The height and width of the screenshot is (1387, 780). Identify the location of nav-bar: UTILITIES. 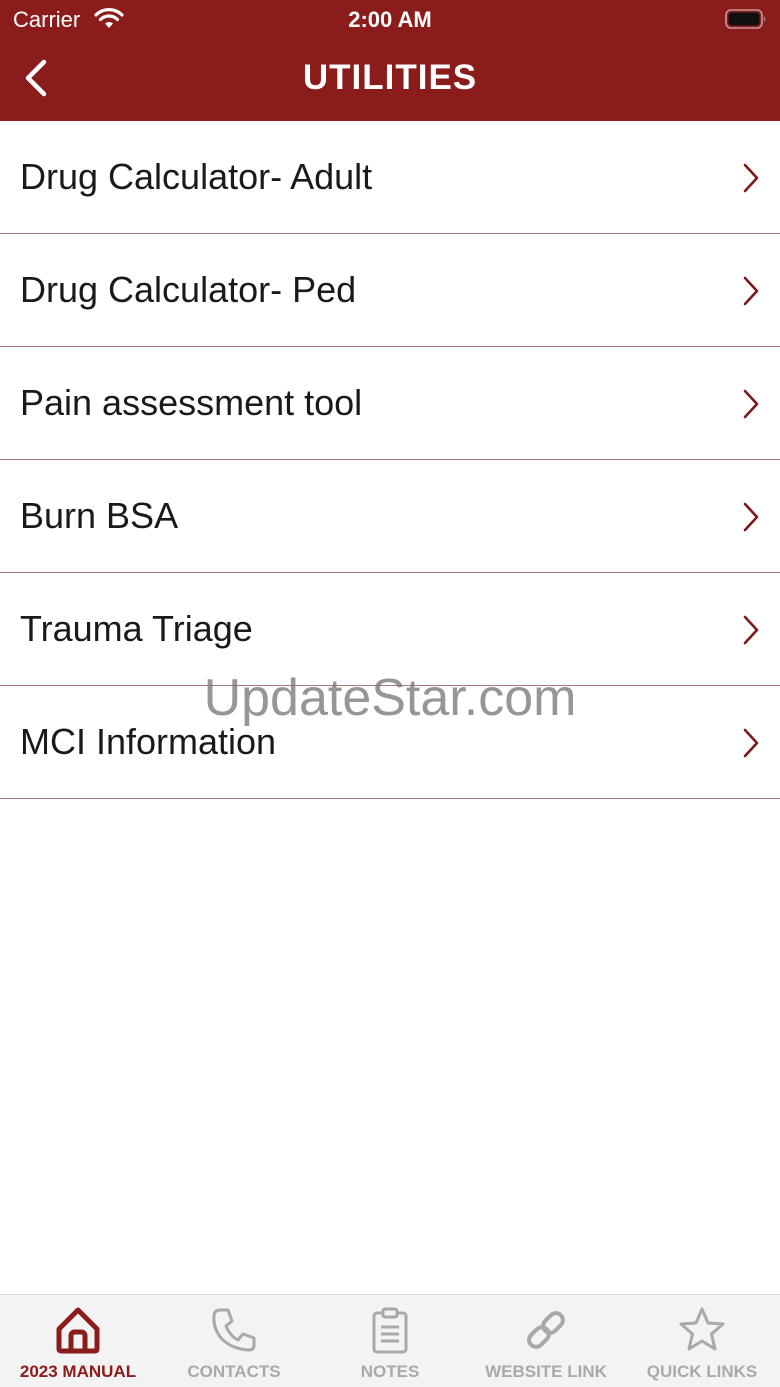
(390, 80).